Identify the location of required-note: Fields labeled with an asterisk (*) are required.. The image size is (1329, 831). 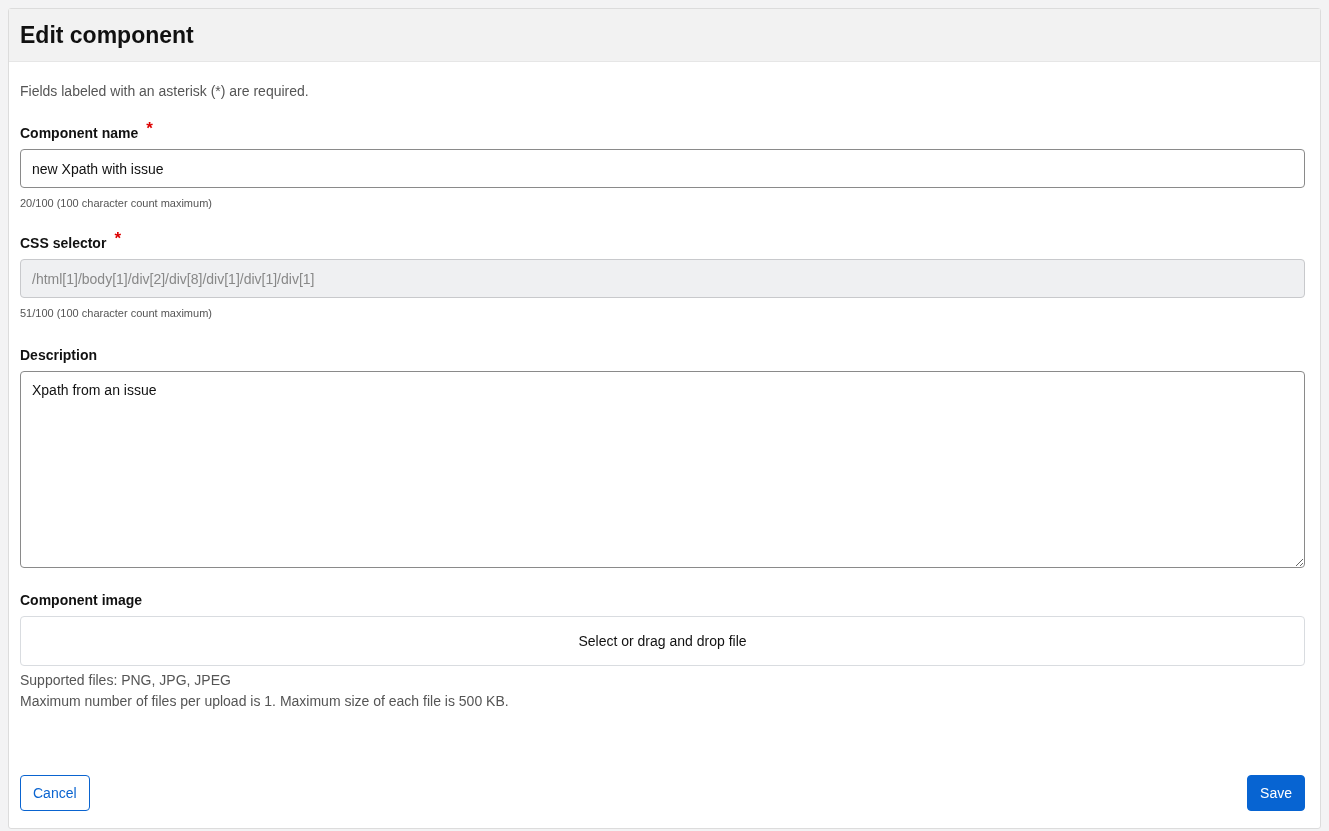
(165, 91).